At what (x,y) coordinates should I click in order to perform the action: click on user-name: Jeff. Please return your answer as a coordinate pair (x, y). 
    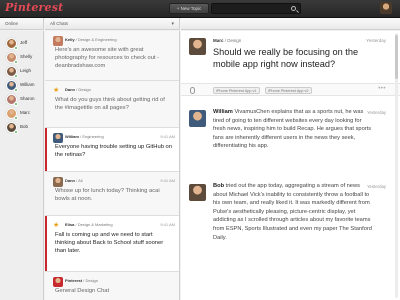
    Looking at the image, I should click on (24, 42).